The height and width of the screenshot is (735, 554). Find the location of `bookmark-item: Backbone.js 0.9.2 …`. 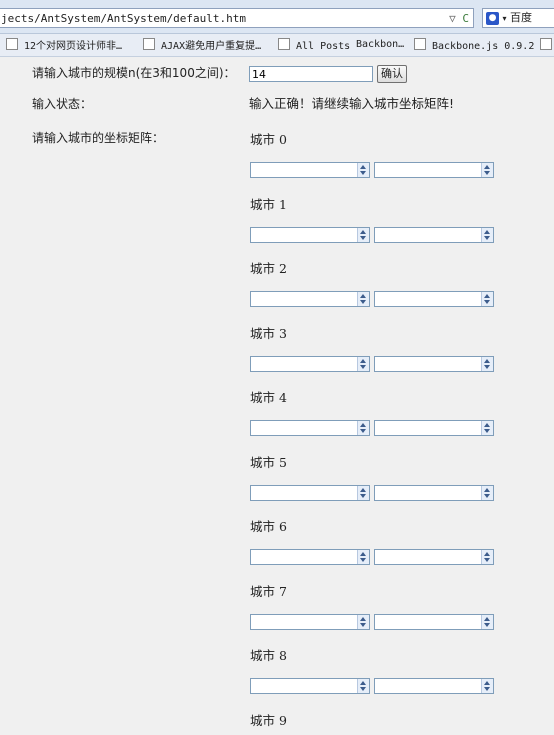

bookmark-item: Backbone.js 0.9.2 … is located at coordinates (480, 45).